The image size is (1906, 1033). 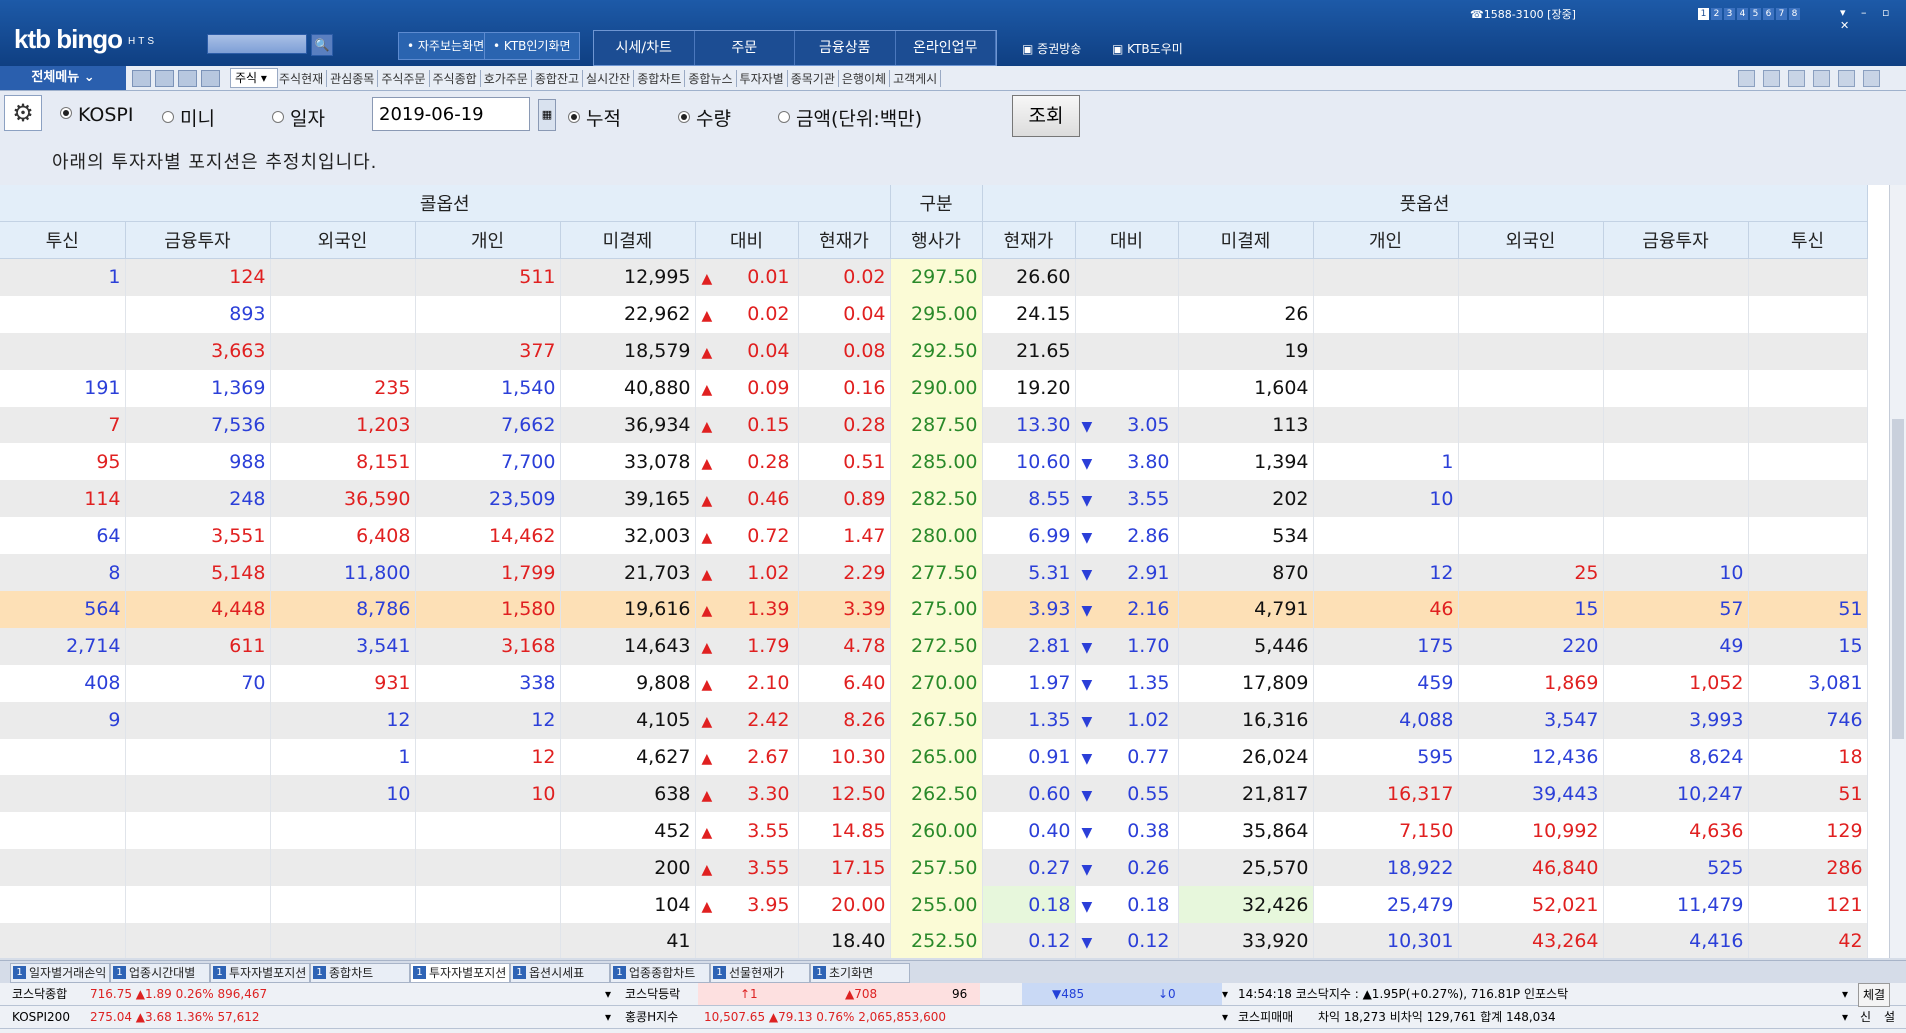 What do you see at coordinates (1889, 1017) in the screenshot?
I see `settings-button: 설` at bounding box center [1889, 1017].